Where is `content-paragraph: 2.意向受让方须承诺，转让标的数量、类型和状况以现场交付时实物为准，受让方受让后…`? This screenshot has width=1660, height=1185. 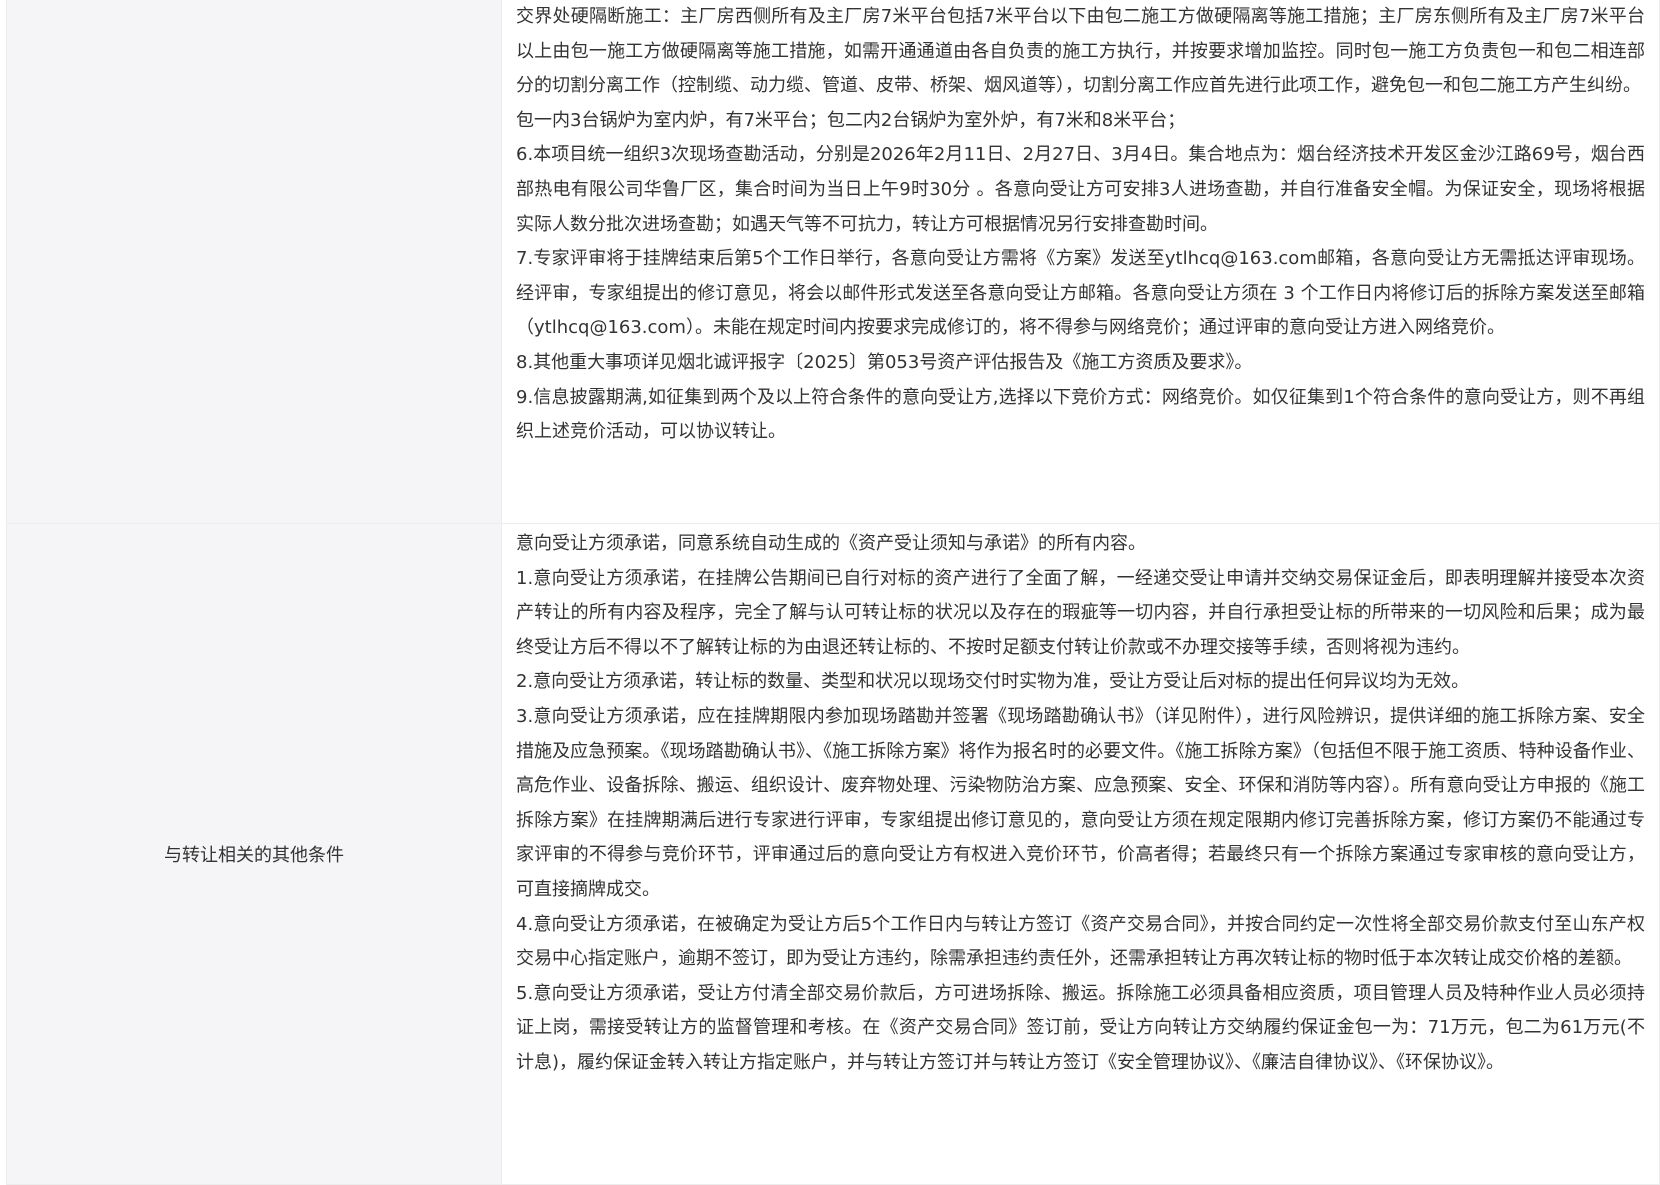
content-paragraph: 2.意向受让方须承诺，转让标的数量、类型和状况以现场交付时实物为准，受让方受让后… is located at coordinates (993, 682).